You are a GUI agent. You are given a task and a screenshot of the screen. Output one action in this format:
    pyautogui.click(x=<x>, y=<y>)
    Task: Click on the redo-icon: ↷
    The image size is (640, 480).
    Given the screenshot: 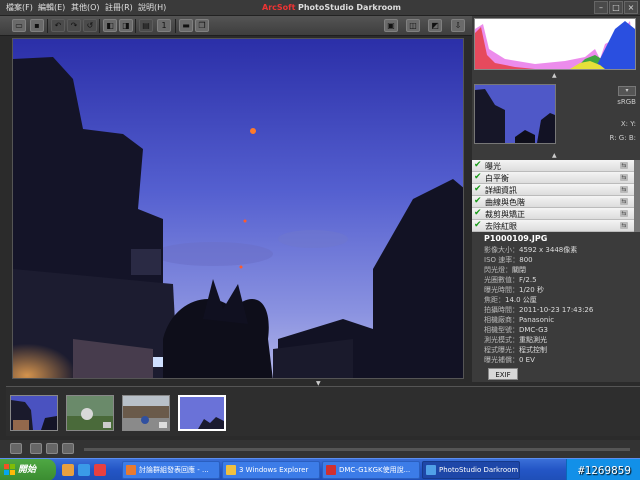 What is the action you would take?
    pyautogui.click(x=74, y=25)
    